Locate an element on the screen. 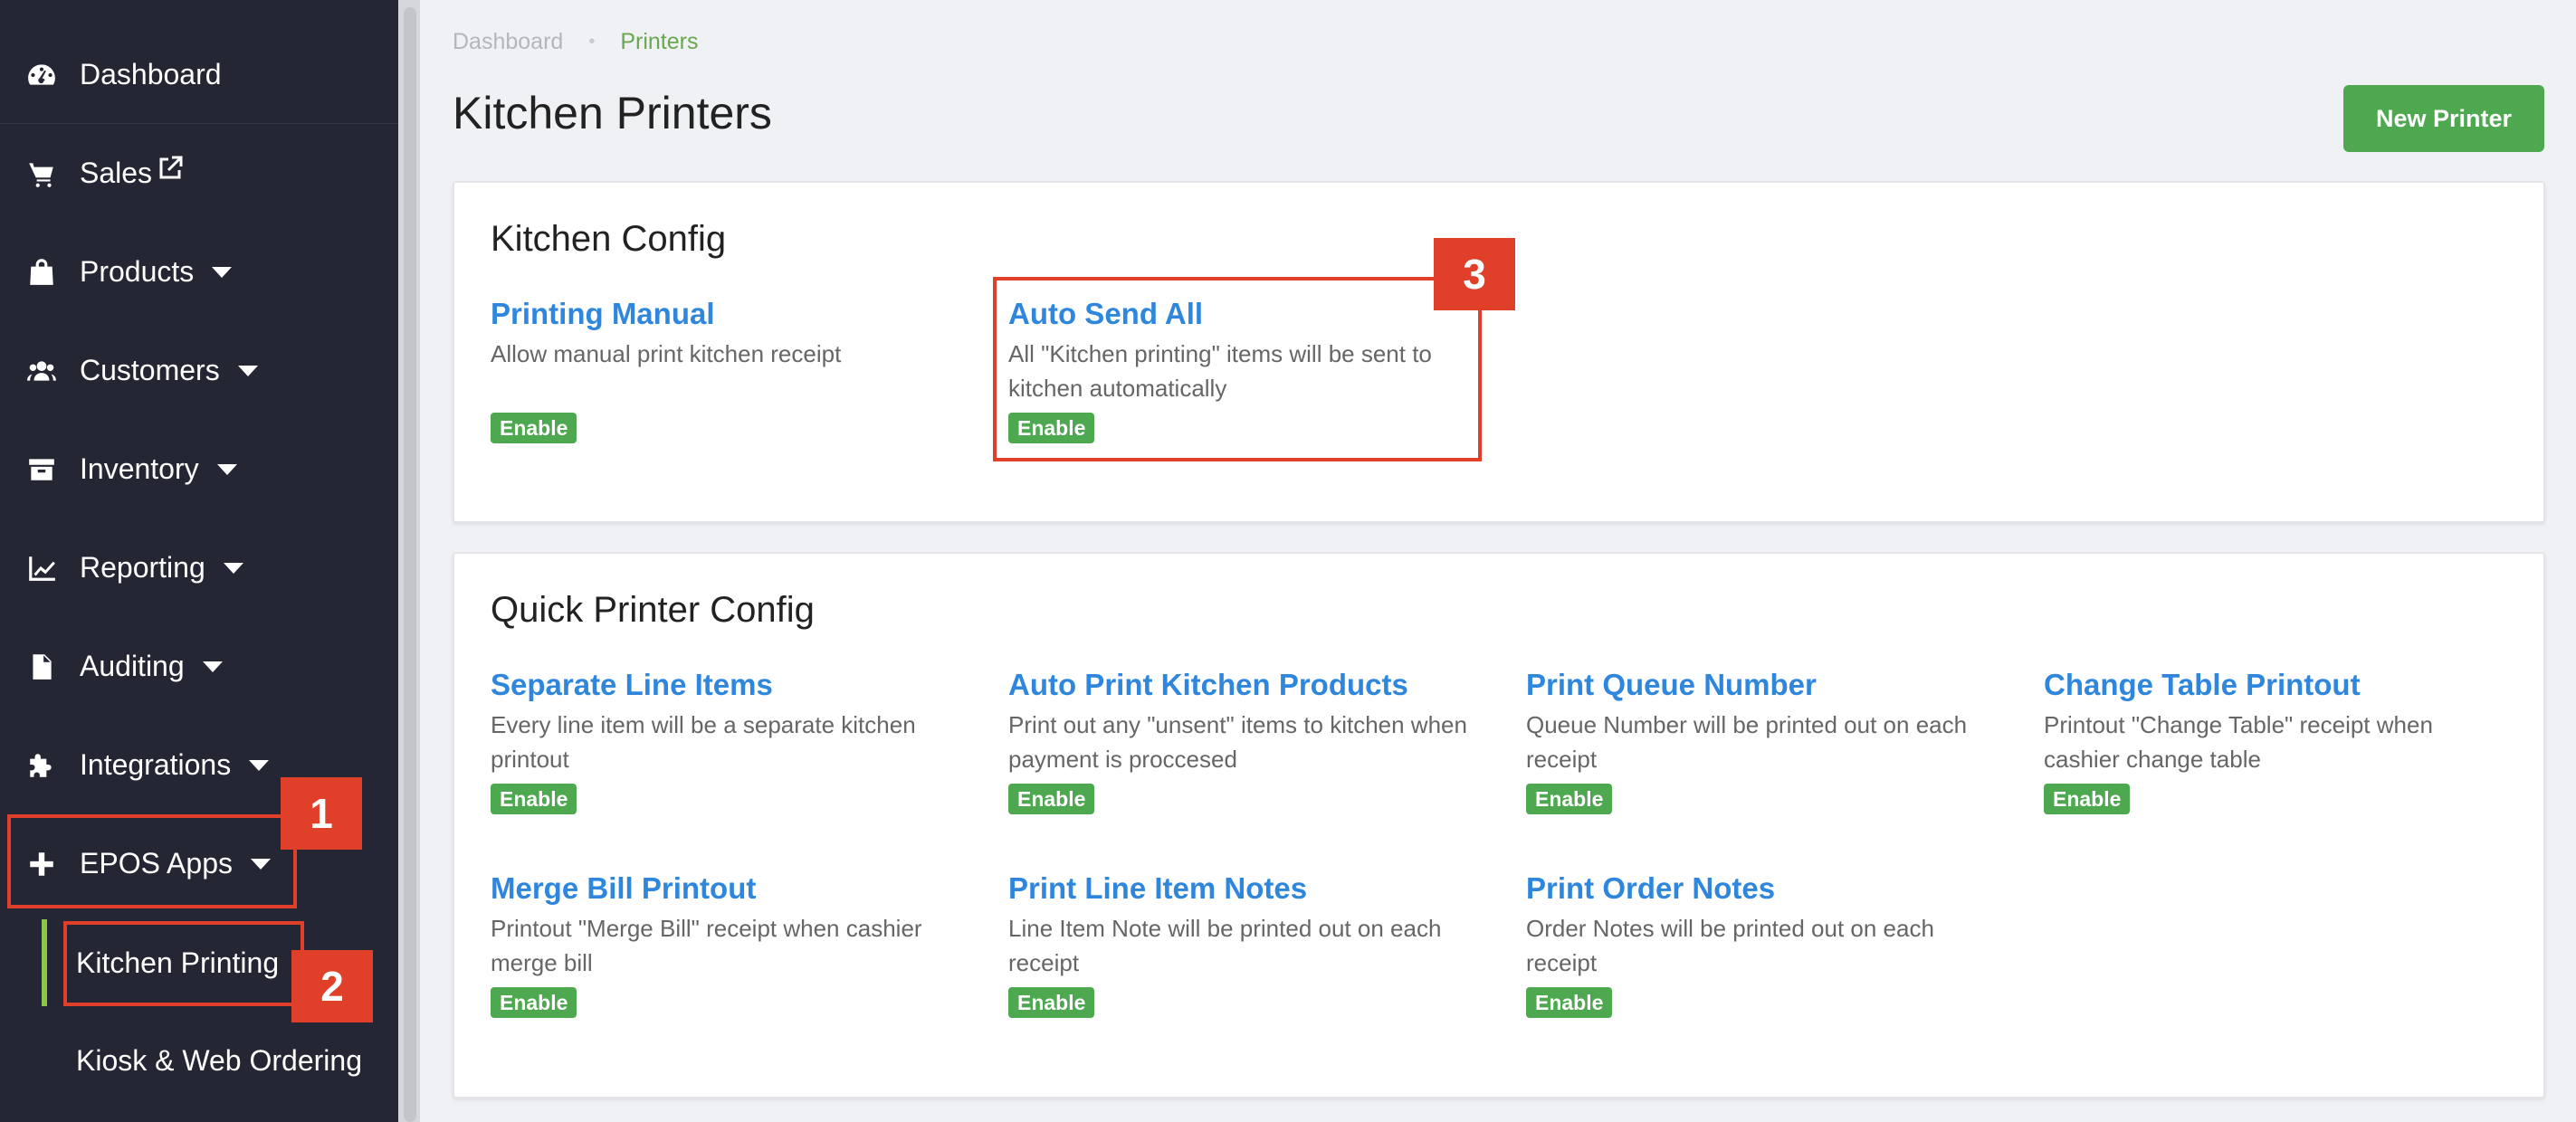 Image resolution: width=2576 pixels, height=1122 pixels. sidebar-item-inventory: Inventory is located at coordinates (199, 469).